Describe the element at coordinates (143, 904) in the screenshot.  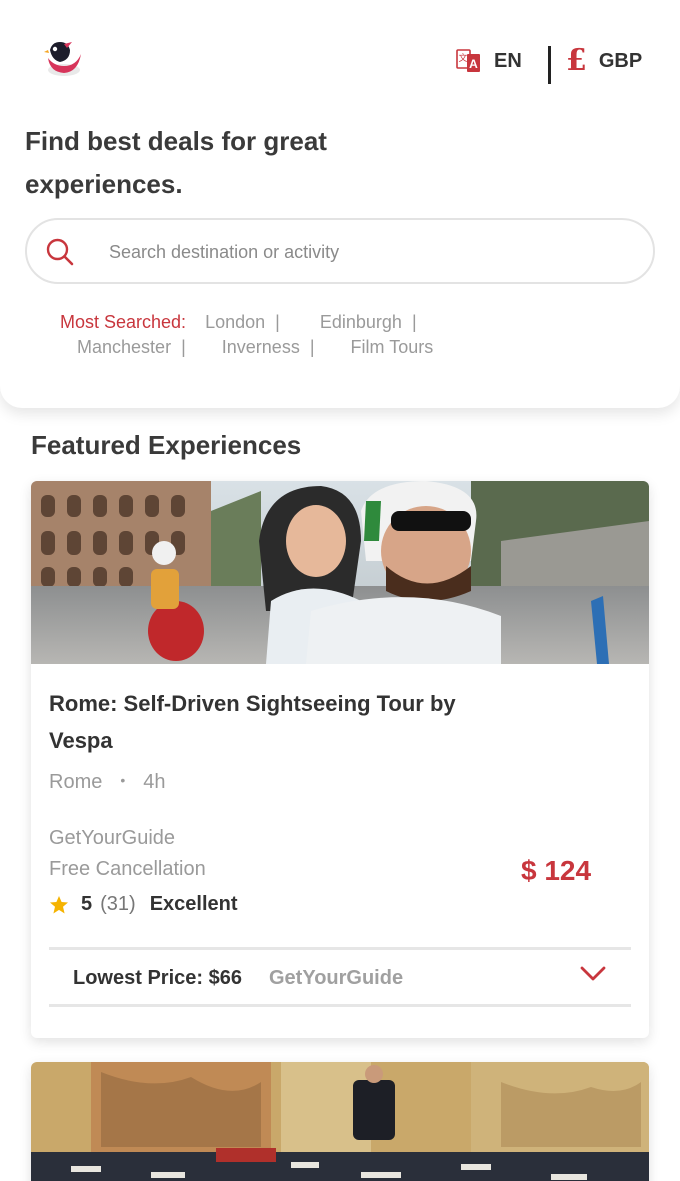
I see `experience-rating: 5 (31) Excellent` at that location.